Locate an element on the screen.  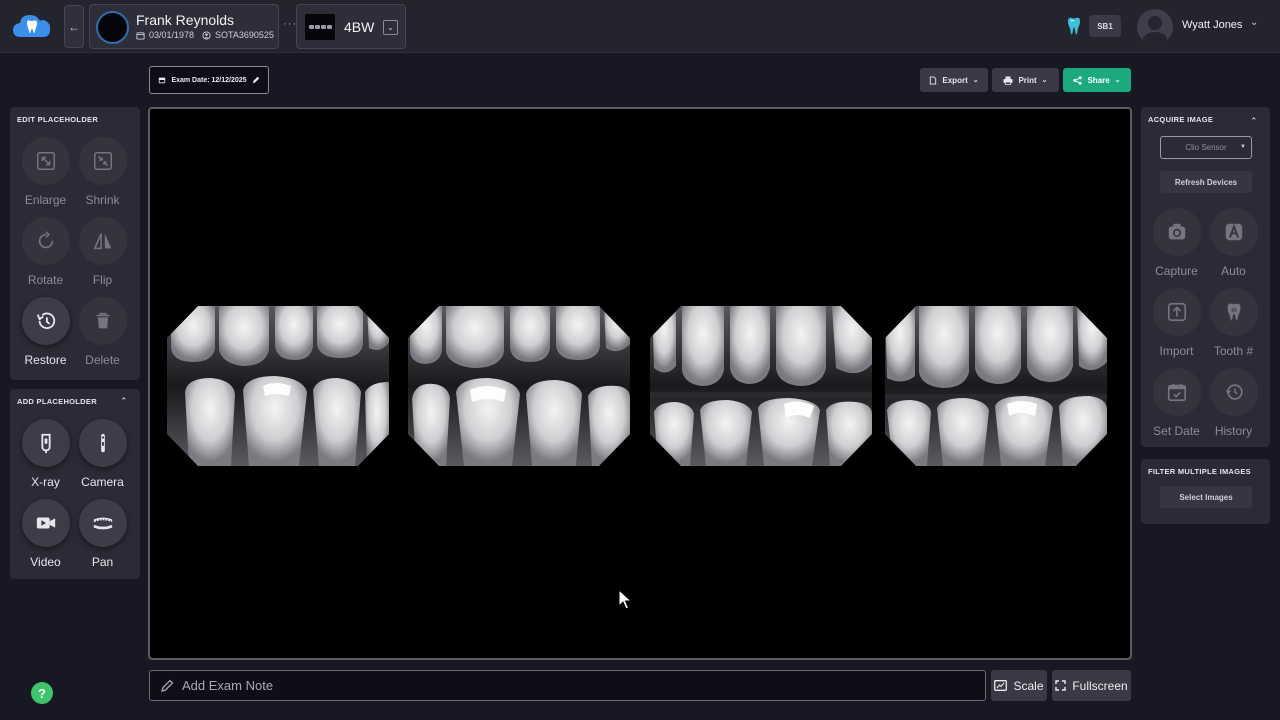
sensor-select-value: Clio Sensor is located at coordinates (1206, 147).